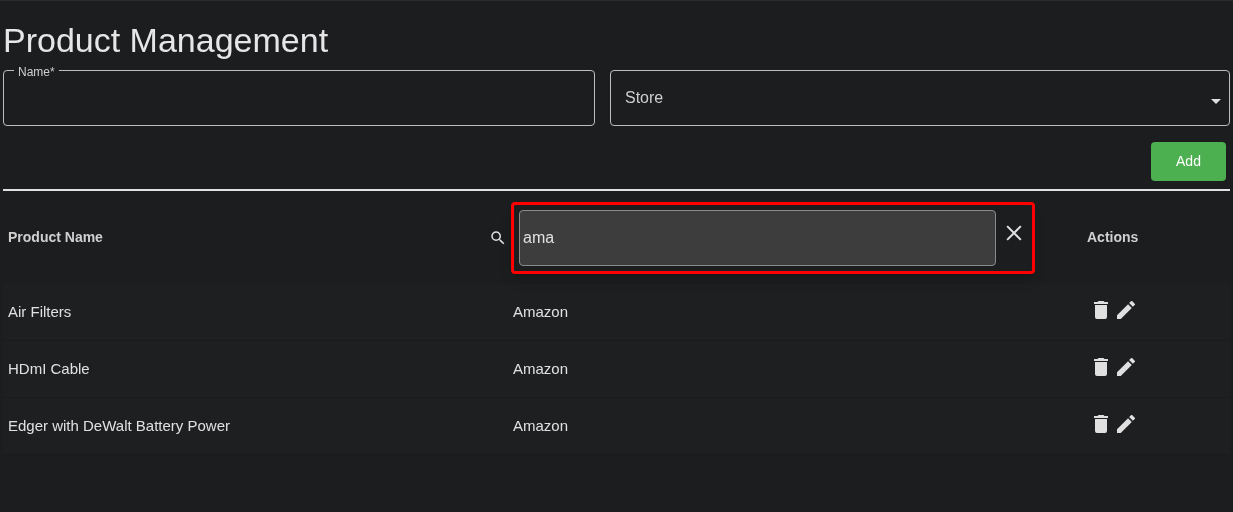 This screenshot has height=512, width=1233. I want to click on table-cell-text: Edger with DeWalt Battery Power, so click(119, 425).